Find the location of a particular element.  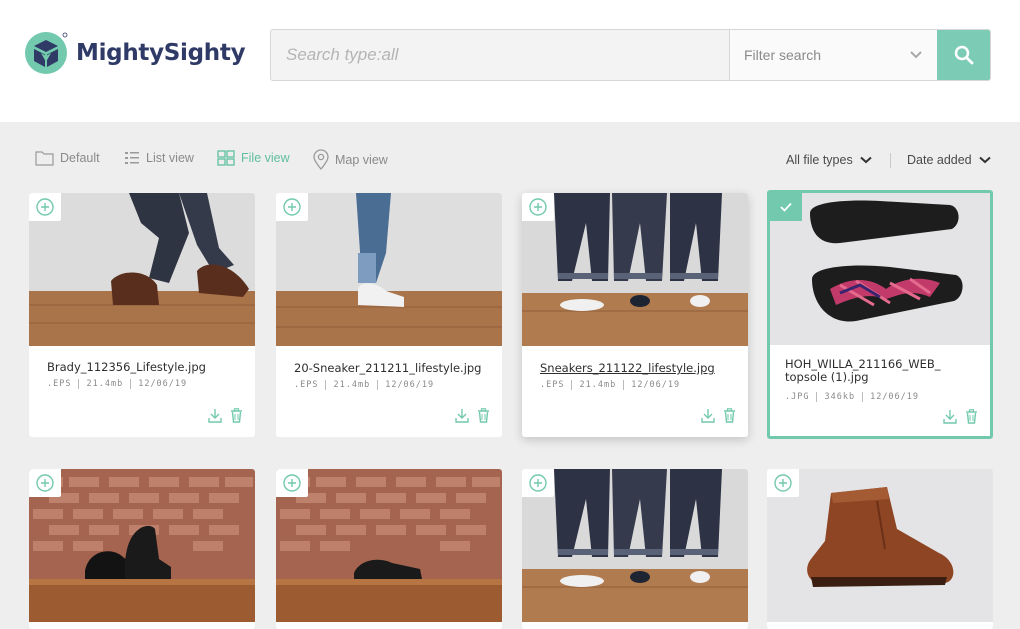

view-list: List view is located at coordinates (159, 158).